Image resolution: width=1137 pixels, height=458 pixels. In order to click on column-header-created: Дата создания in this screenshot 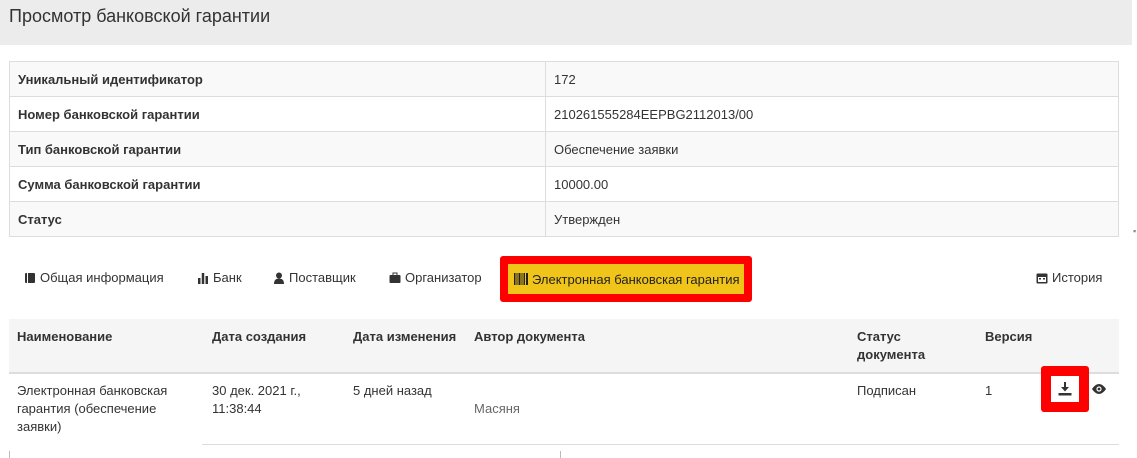, I will do `click(259, 337)`.